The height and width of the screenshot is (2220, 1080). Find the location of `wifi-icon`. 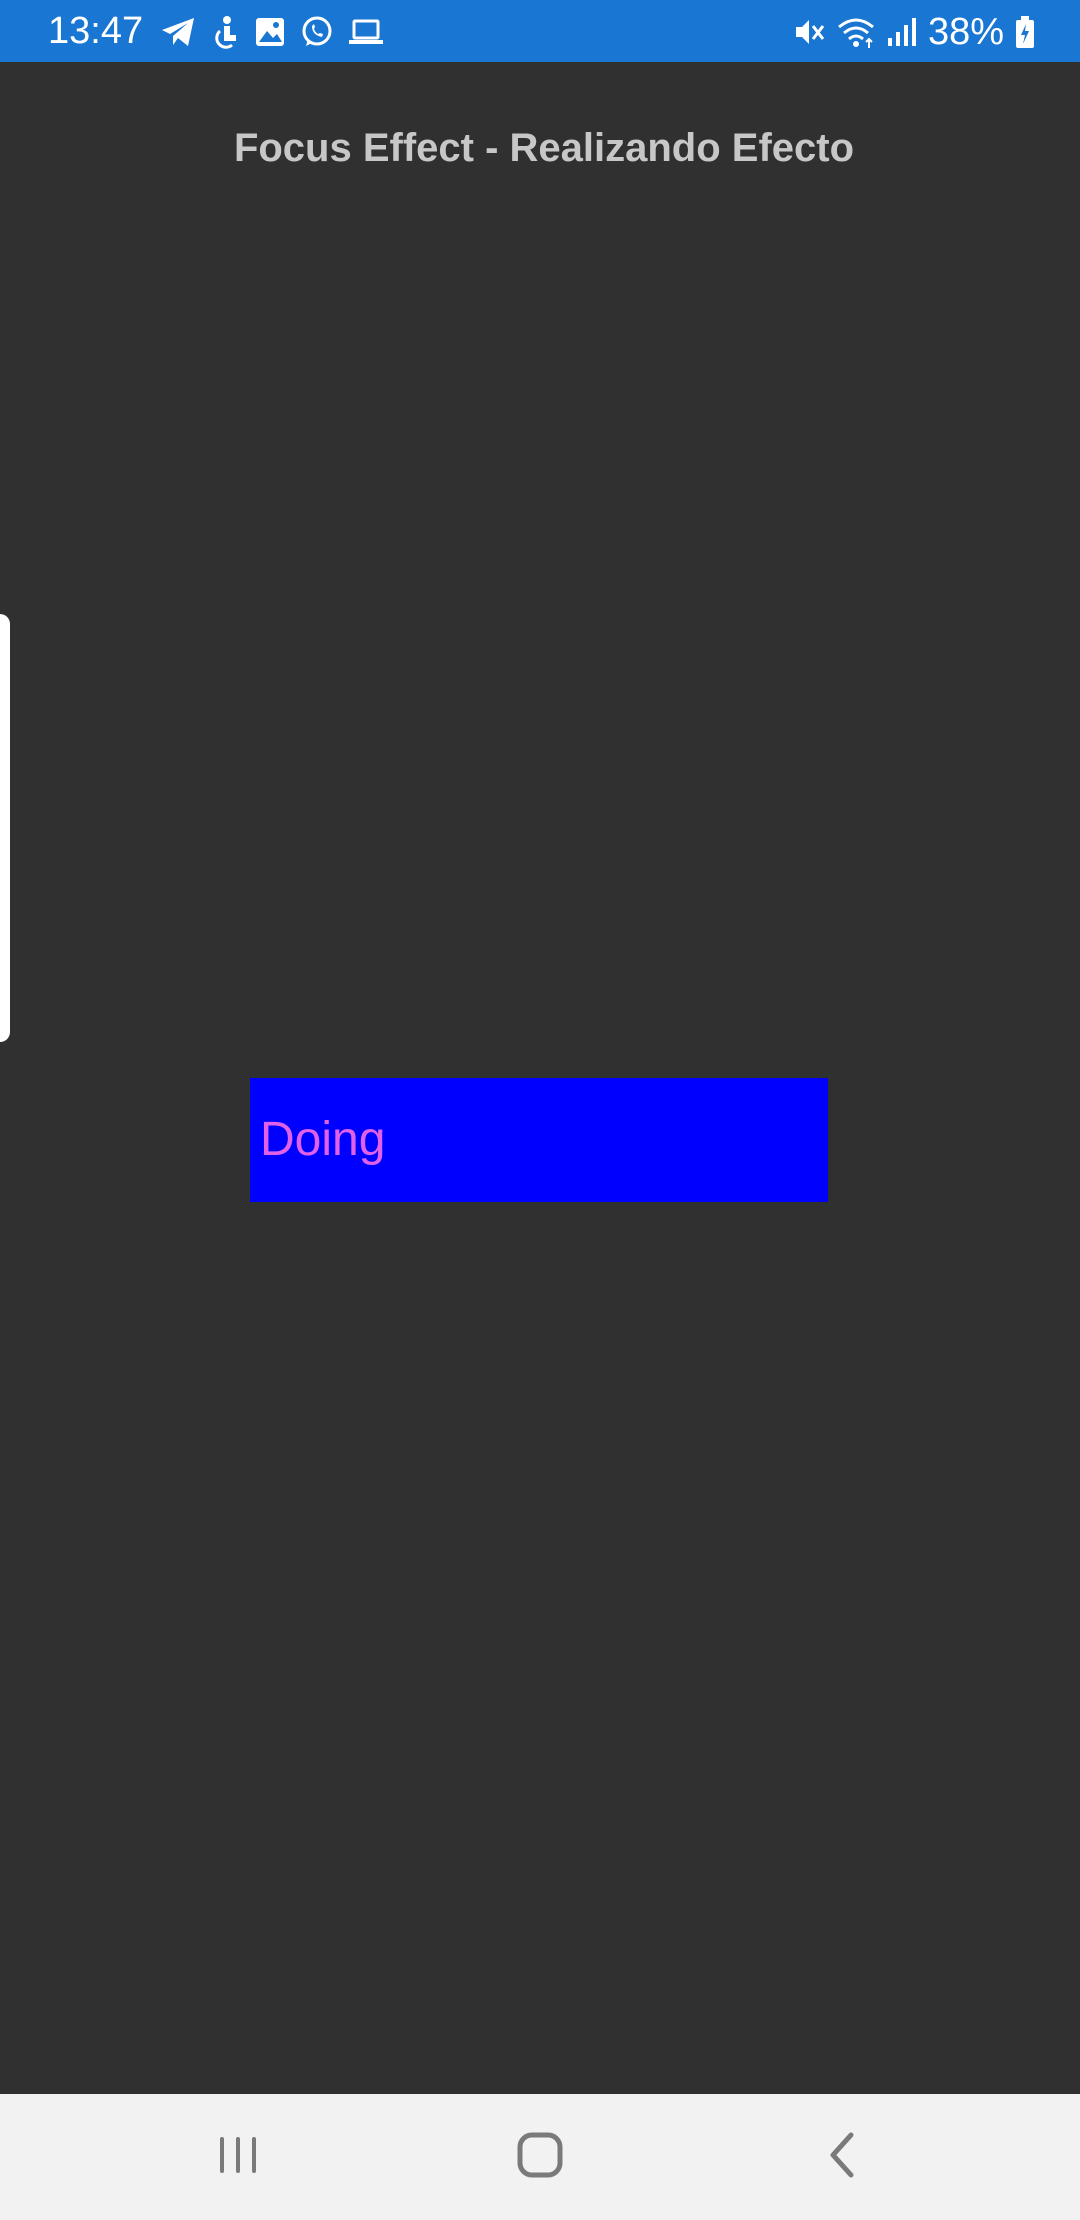

wifi-icon is located at coordinates (856, 32).